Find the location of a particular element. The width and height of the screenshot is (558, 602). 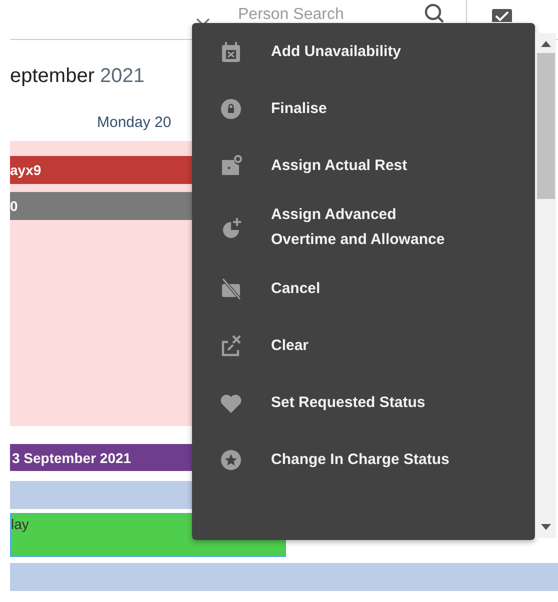

pie-plus-icon is located at coordinates (231, 227).